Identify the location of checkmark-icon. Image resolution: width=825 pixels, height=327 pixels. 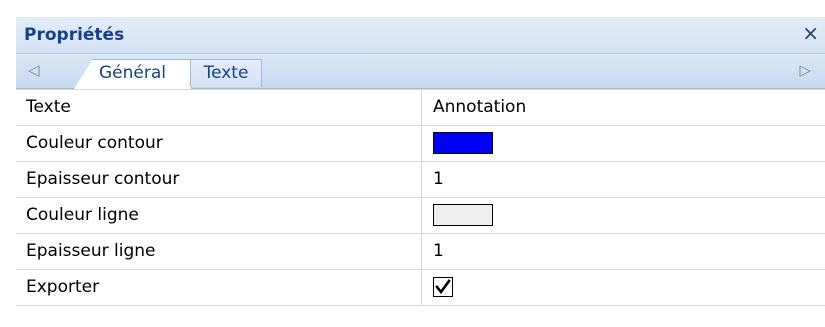
(443, 287).